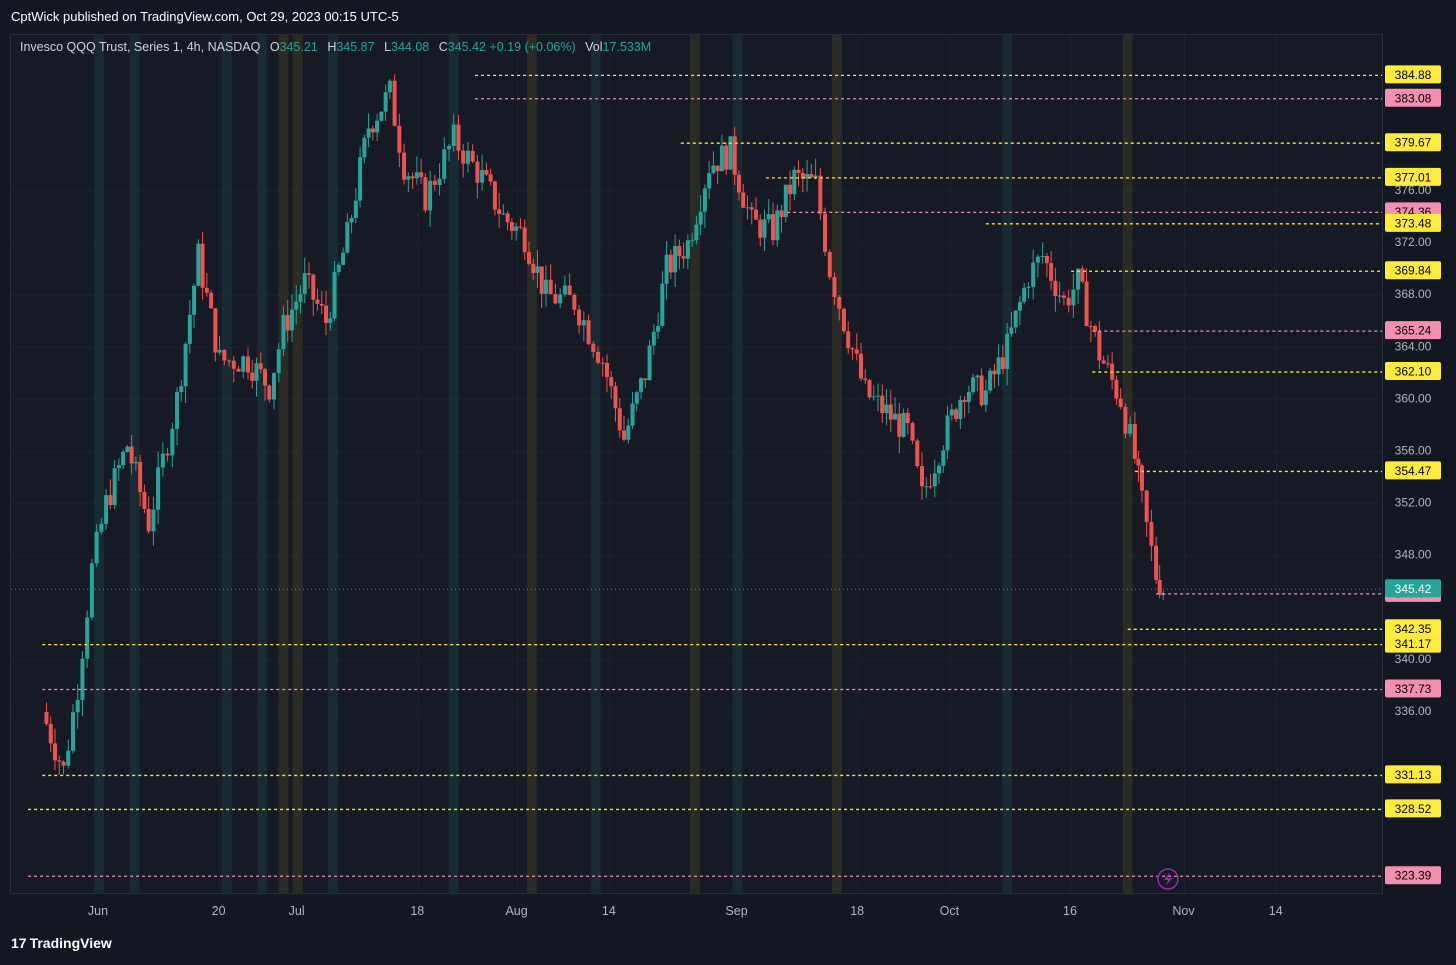 The width and height of the screenshot is (1456, 965). What do you see at coordinates (1413, 143) in the screenshot?
I see `price-level-label: 379.67` at bounding box center [1413, 143].